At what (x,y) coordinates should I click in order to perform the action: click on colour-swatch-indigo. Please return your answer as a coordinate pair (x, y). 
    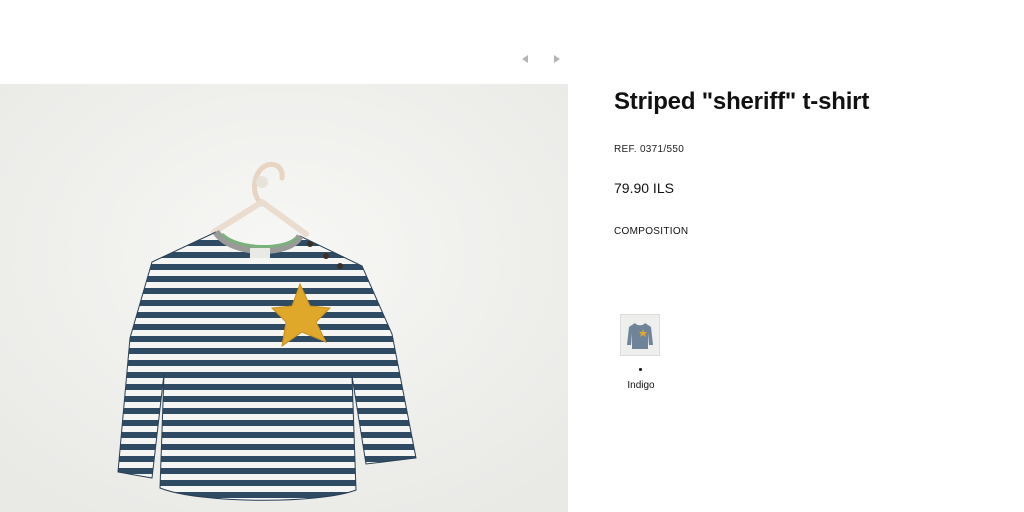
    Looking at the image, I should click on (640, 335).